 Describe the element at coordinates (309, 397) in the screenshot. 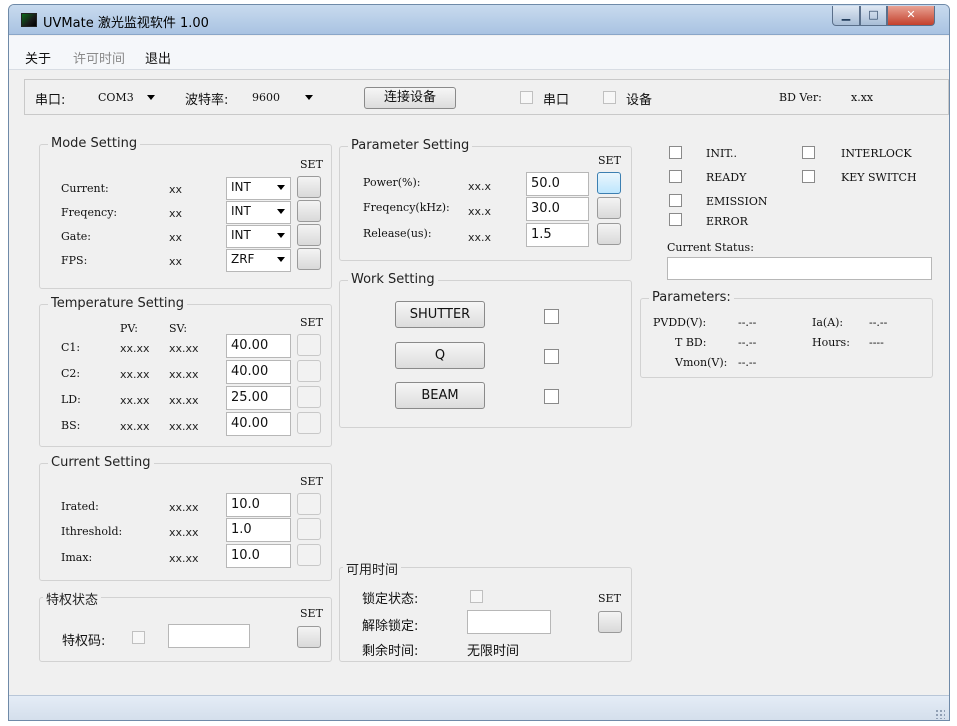

I see `temp-ld-set-button` at that location.